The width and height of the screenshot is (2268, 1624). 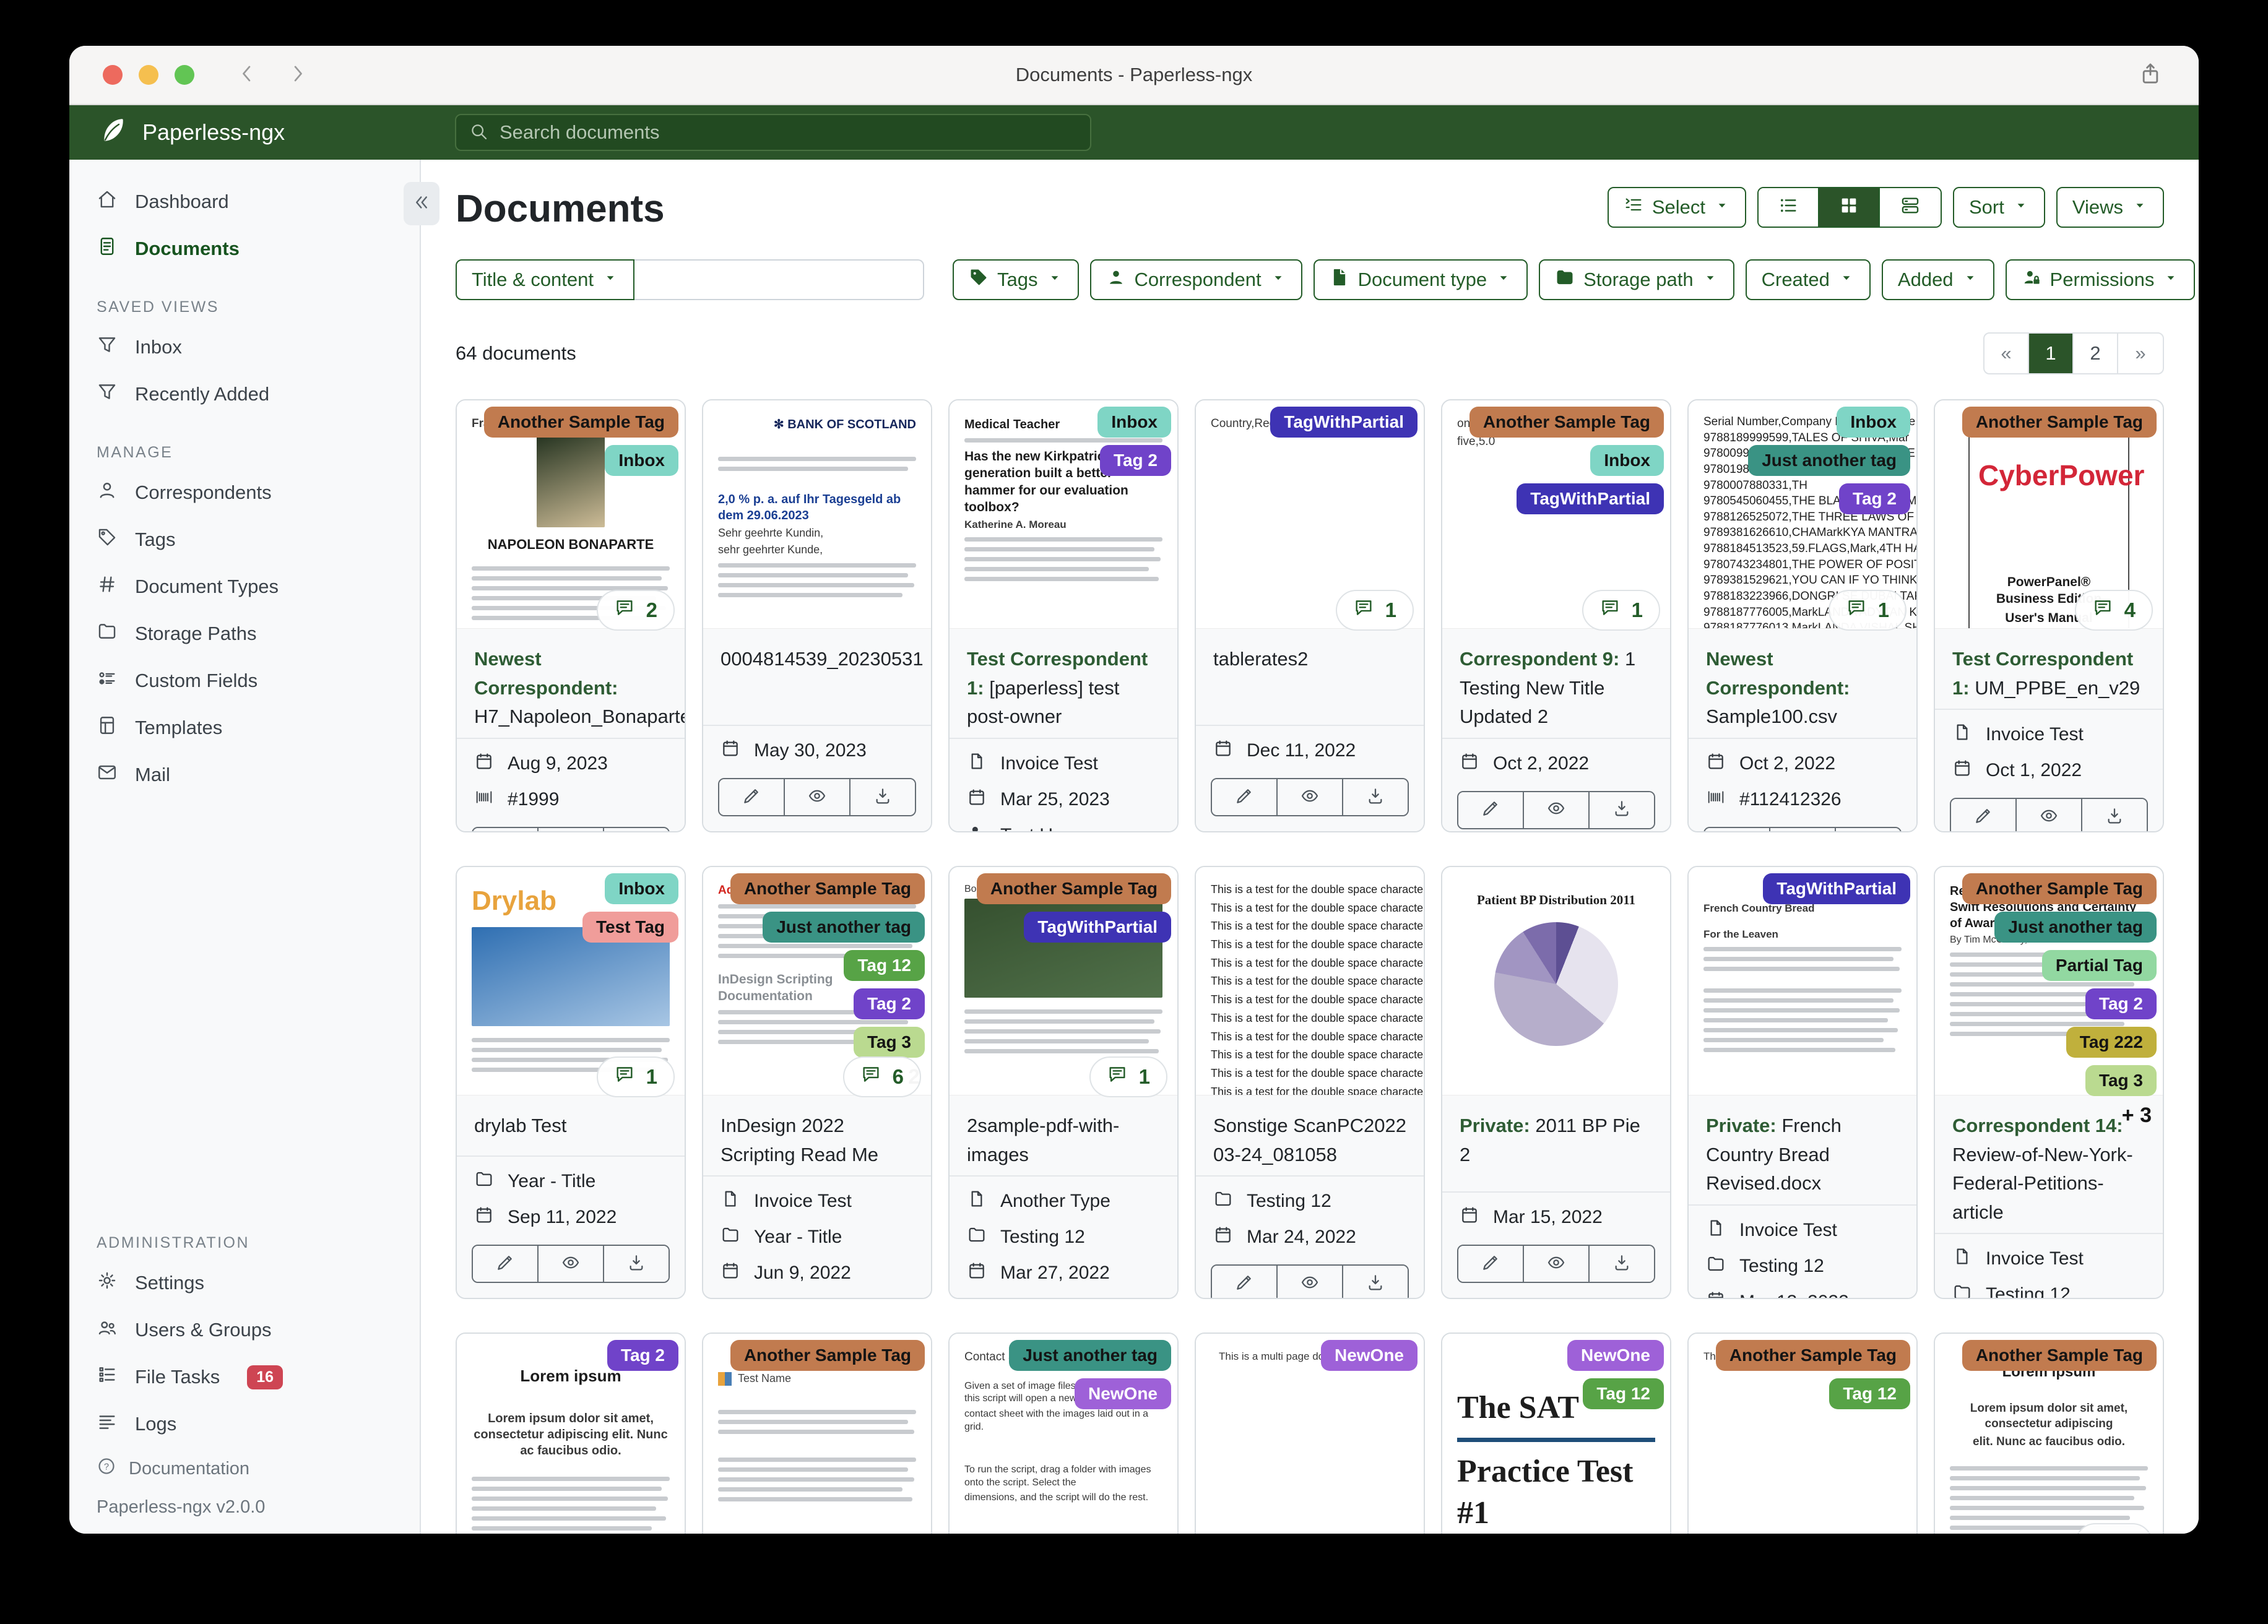 What do you see at coordinates (2099, 965) in the screenshot?
I see `tag-chip: Partial Tag` at bounding box center [2099, 965].